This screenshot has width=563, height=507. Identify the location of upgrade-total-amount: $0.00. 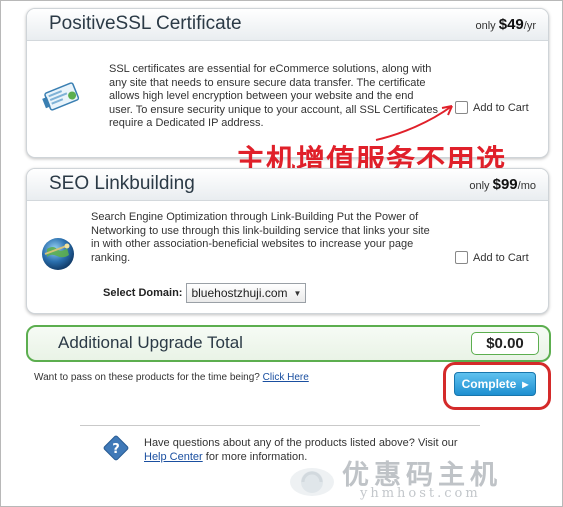
(505, 343).